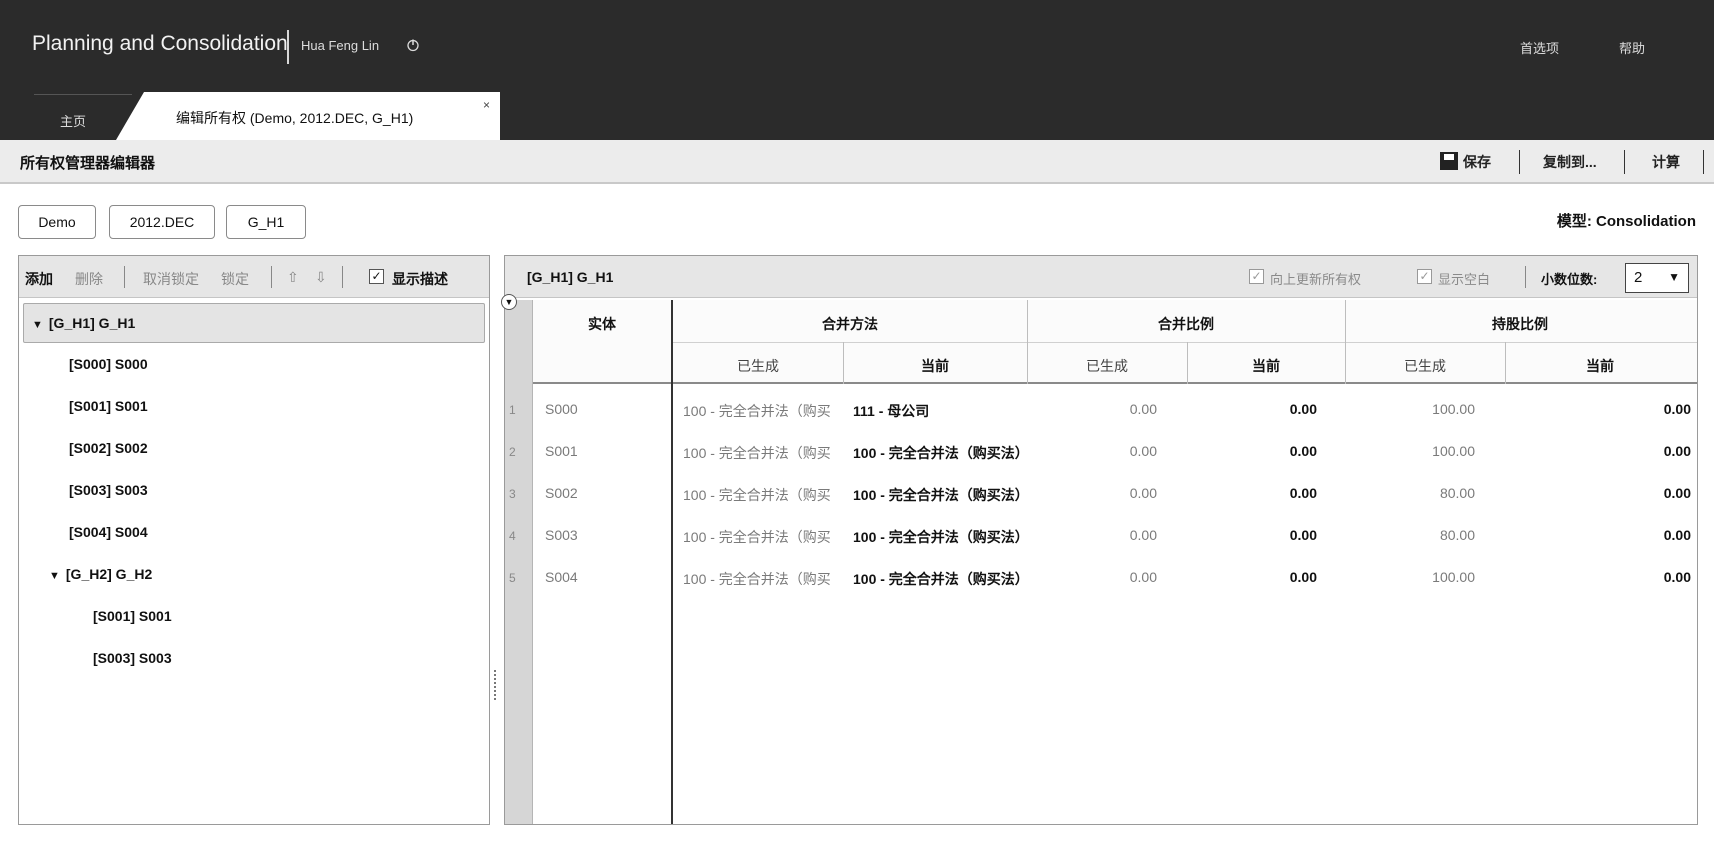  Describe the element at coordinates (758, 366) in the screenshot. I see `header-method-generated: 已生成` at that location.